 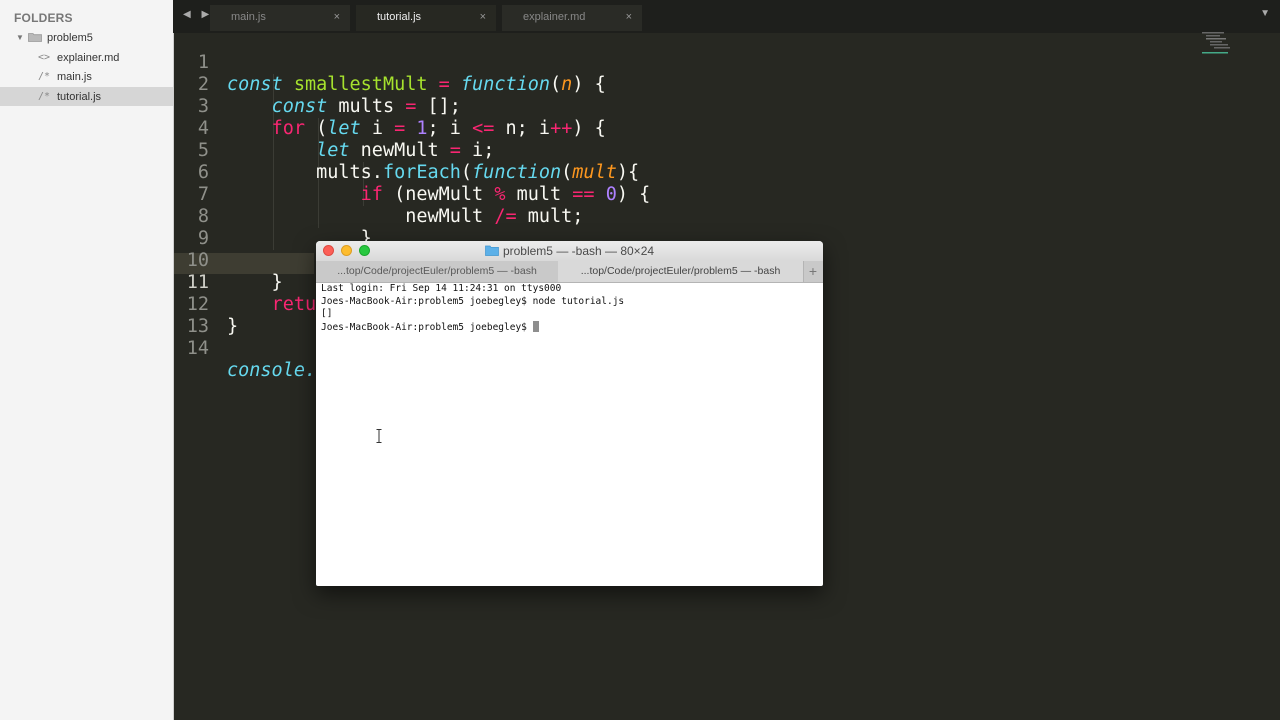 I want to click on code-line: 8 }, so click(x=273, y=216).